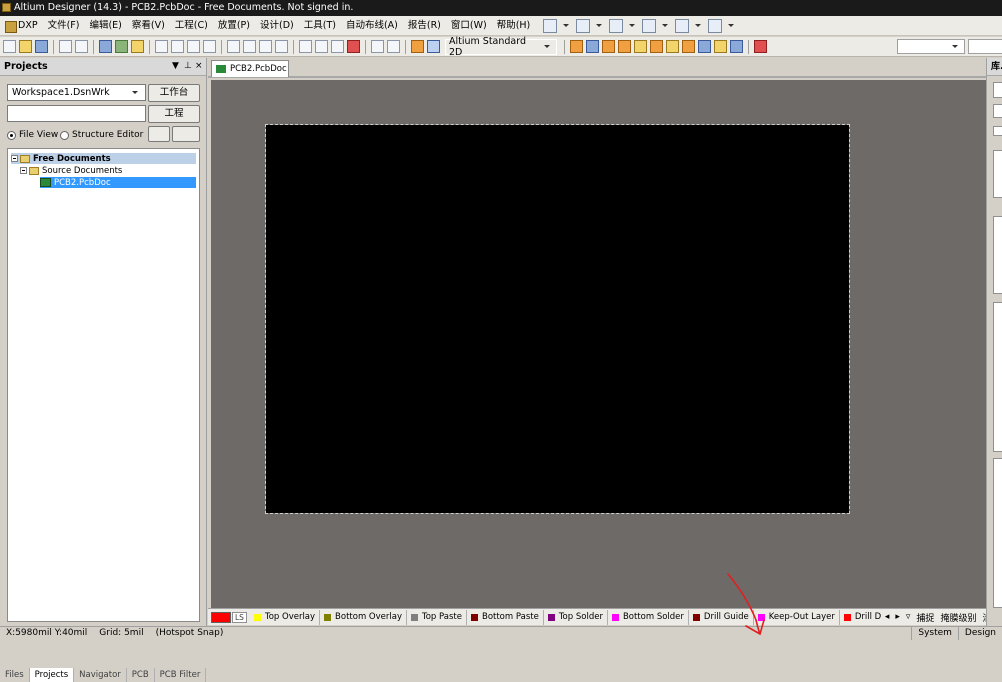 This screenshot has height=682, width=1002. Describe the element at coordinates (997, 255) in the screenshot. I see `component-details` at that location.